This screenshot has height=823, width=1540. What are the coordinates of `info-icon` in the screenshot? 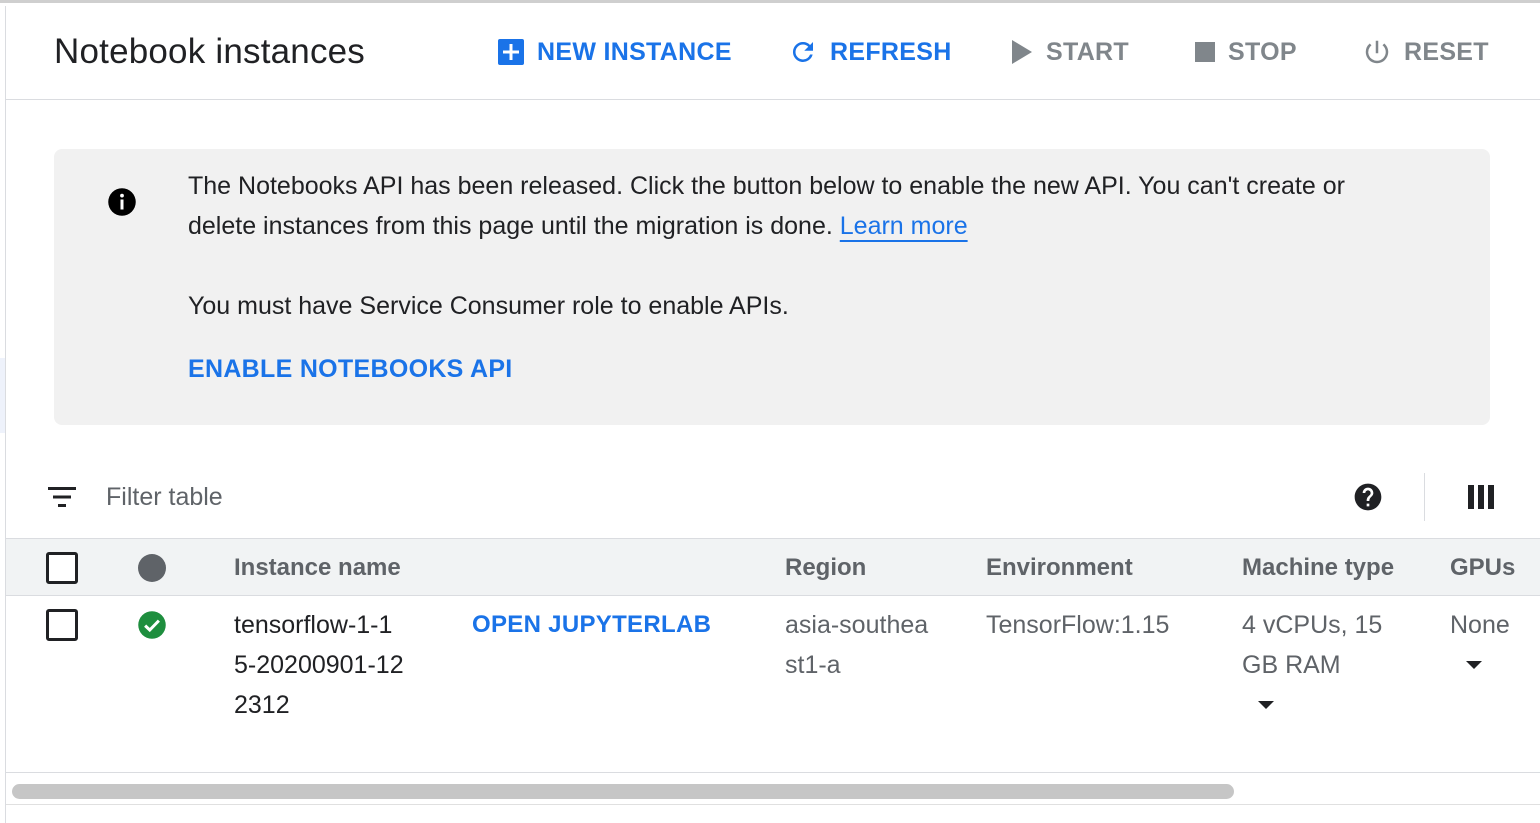 It's located at (122, 202).